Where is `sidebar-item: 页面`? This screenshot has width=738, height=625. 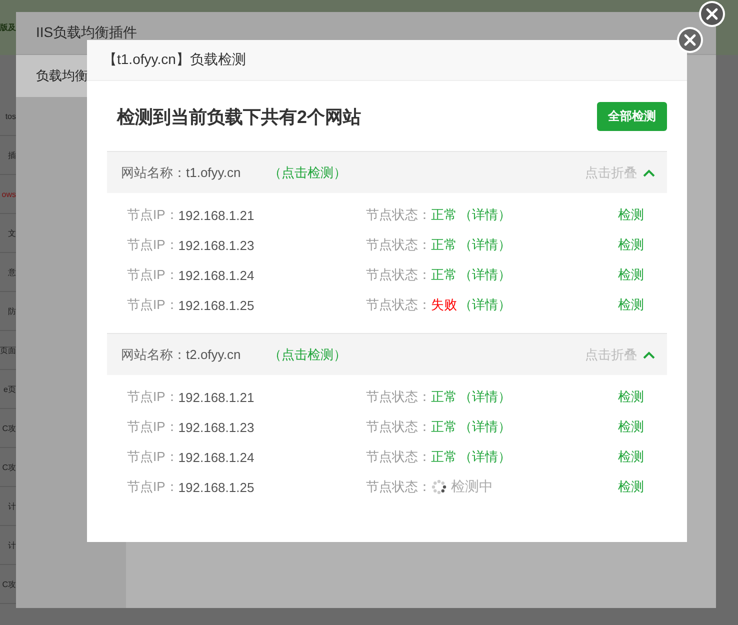 sidebar-item: 页面 is located at coordinates (8, 350).